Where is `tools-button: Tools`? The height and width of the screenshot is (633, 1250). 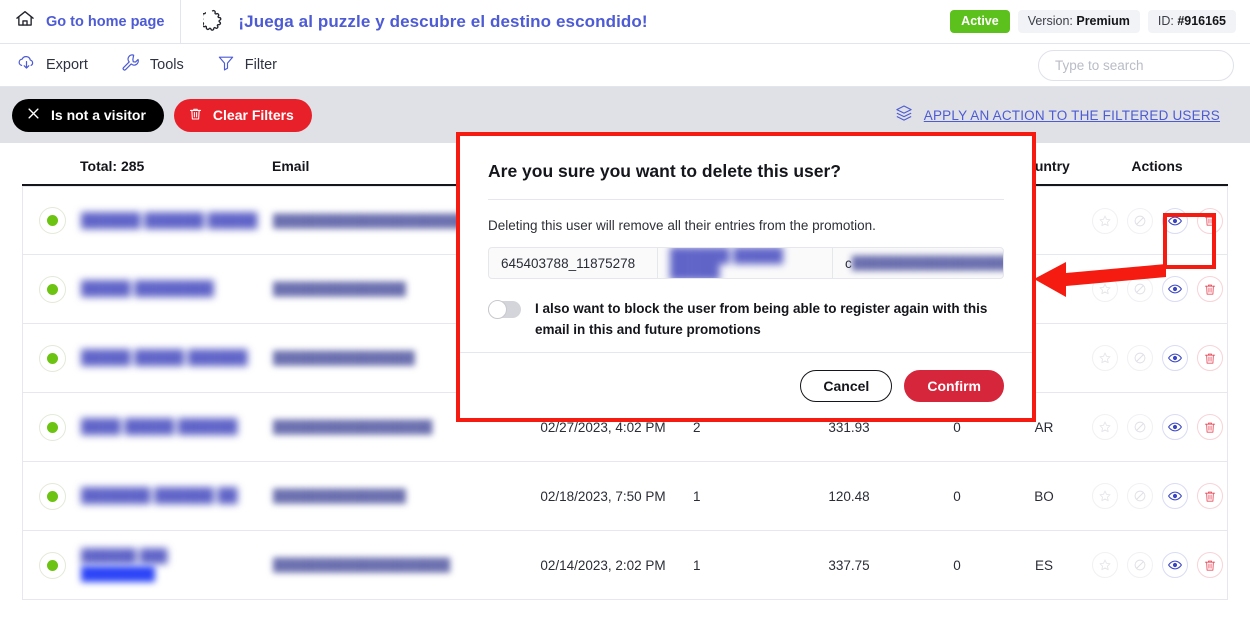 tools-button: Tools is located at coordinates (152, 65).